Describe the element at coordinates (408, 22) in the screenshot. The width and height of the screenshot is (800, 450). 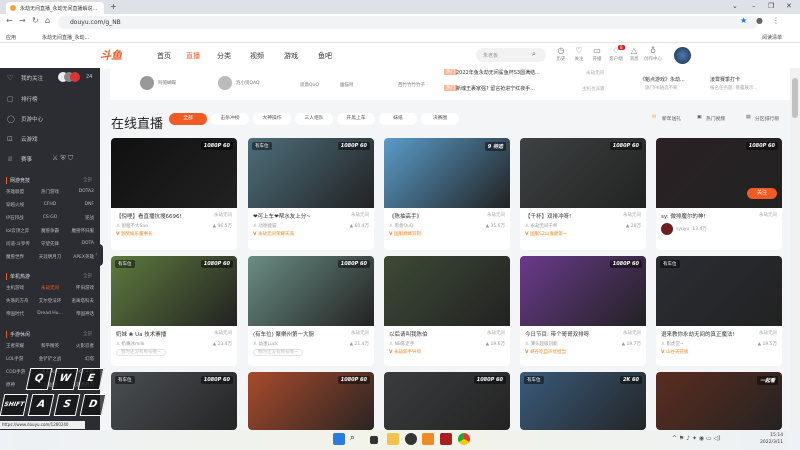
I see `url-field: douyu.com/g_NB` at that location.